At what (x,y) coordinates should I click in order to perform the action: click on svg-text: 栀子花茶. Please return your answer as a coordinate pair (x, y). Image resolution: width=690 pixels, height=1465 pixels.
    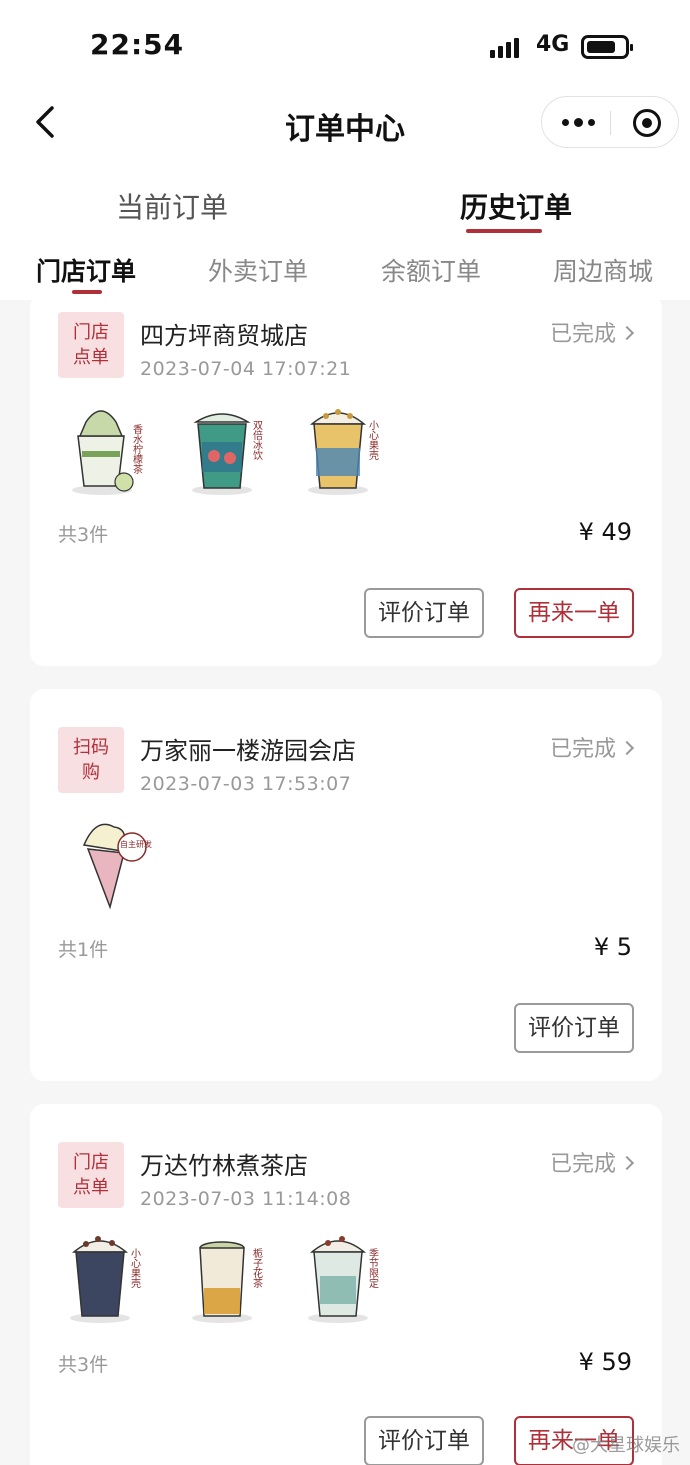
    Looking at the image, I should click on (257, 1267).